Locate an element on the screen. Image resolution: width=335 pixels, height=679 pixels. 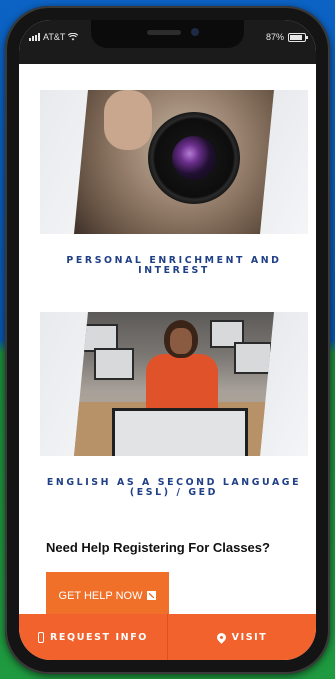
camera-photographer-photo is located at coordinates (174, 162).